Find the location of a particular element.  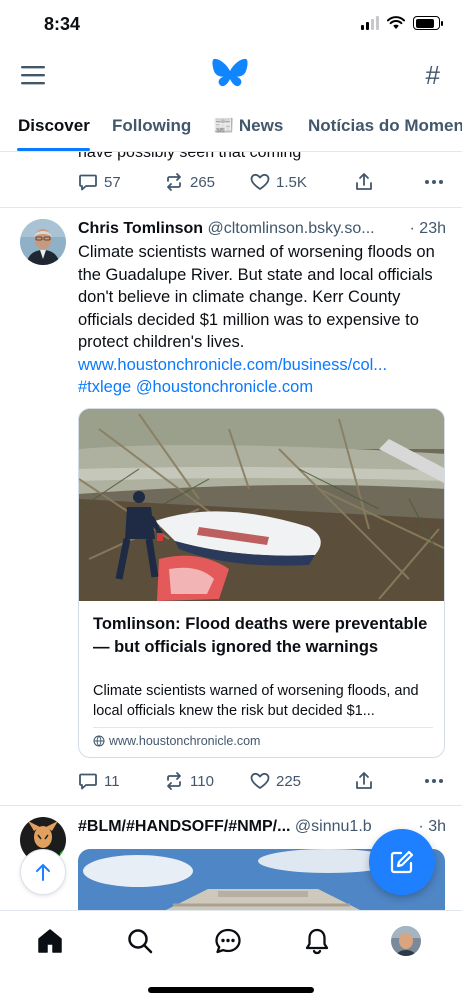

repost-button: 110 is located at coordinates (207, 781).